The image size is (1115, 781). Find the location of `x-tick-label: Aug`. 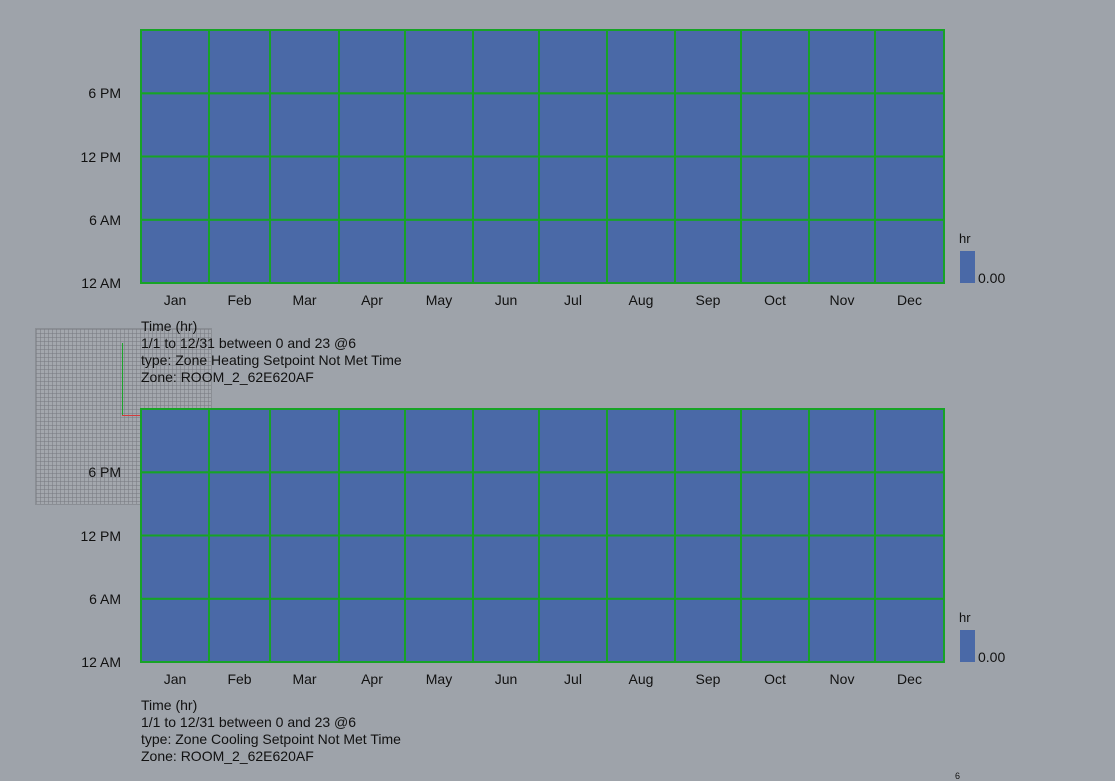

x-tick-label: Aug is located at coordinates (641, 679).